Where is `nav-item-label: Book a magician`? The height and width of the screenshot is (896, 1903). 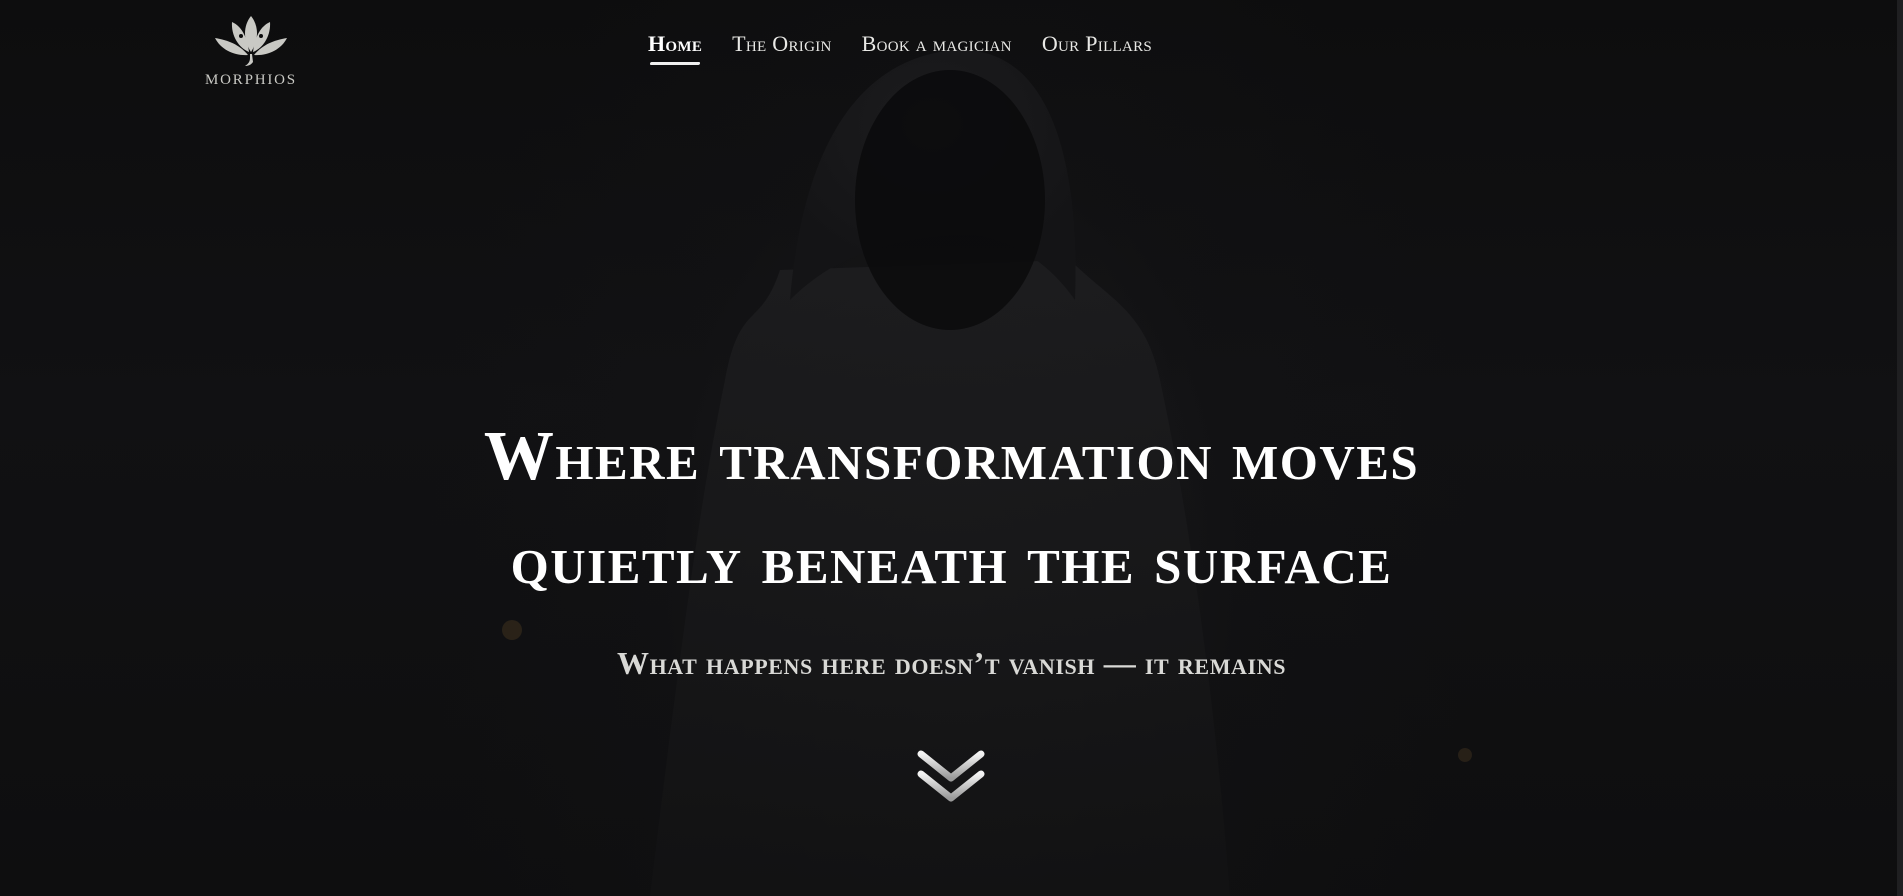
nav-item-label: Book a magician is located at coordinates (936, 43).